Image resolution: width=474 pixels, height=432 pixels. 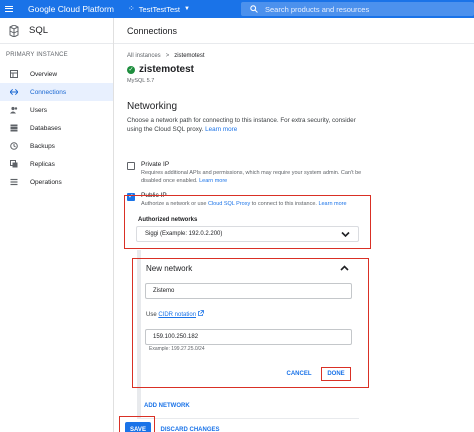 I want to click on sidebar-item-label: Operations, so click(x=46, y=182).